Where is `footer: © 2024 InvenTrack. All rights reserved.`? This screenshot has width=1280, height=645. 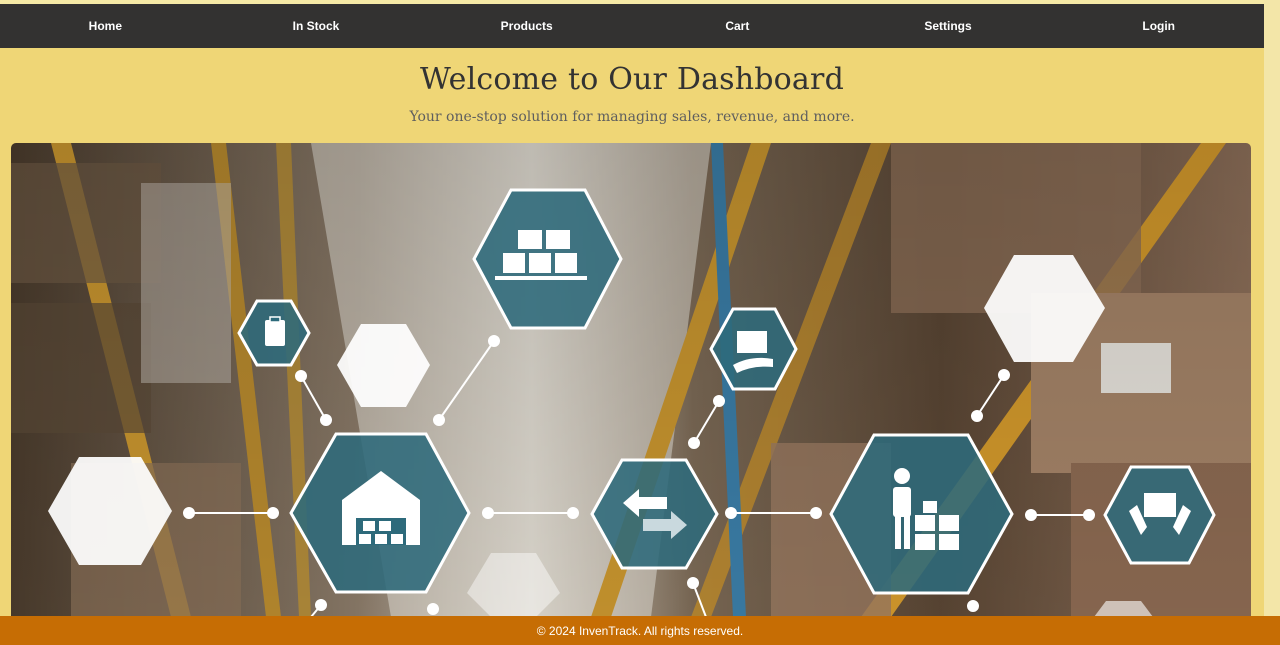 footer: © 2024 InvenTrack. All rights reserved. is located at coordinates (640, 630).